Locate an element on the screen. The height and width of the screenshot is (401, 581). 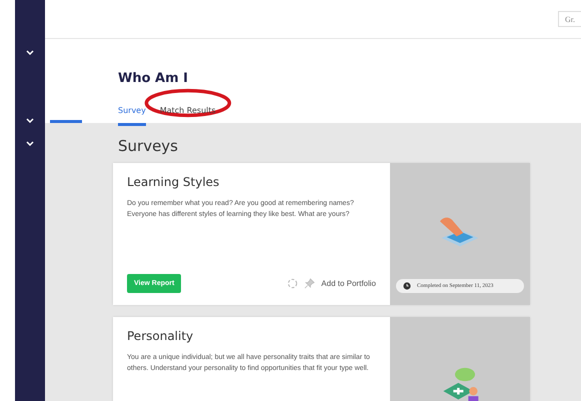
clock-icon is located at coordinates (407, 286).